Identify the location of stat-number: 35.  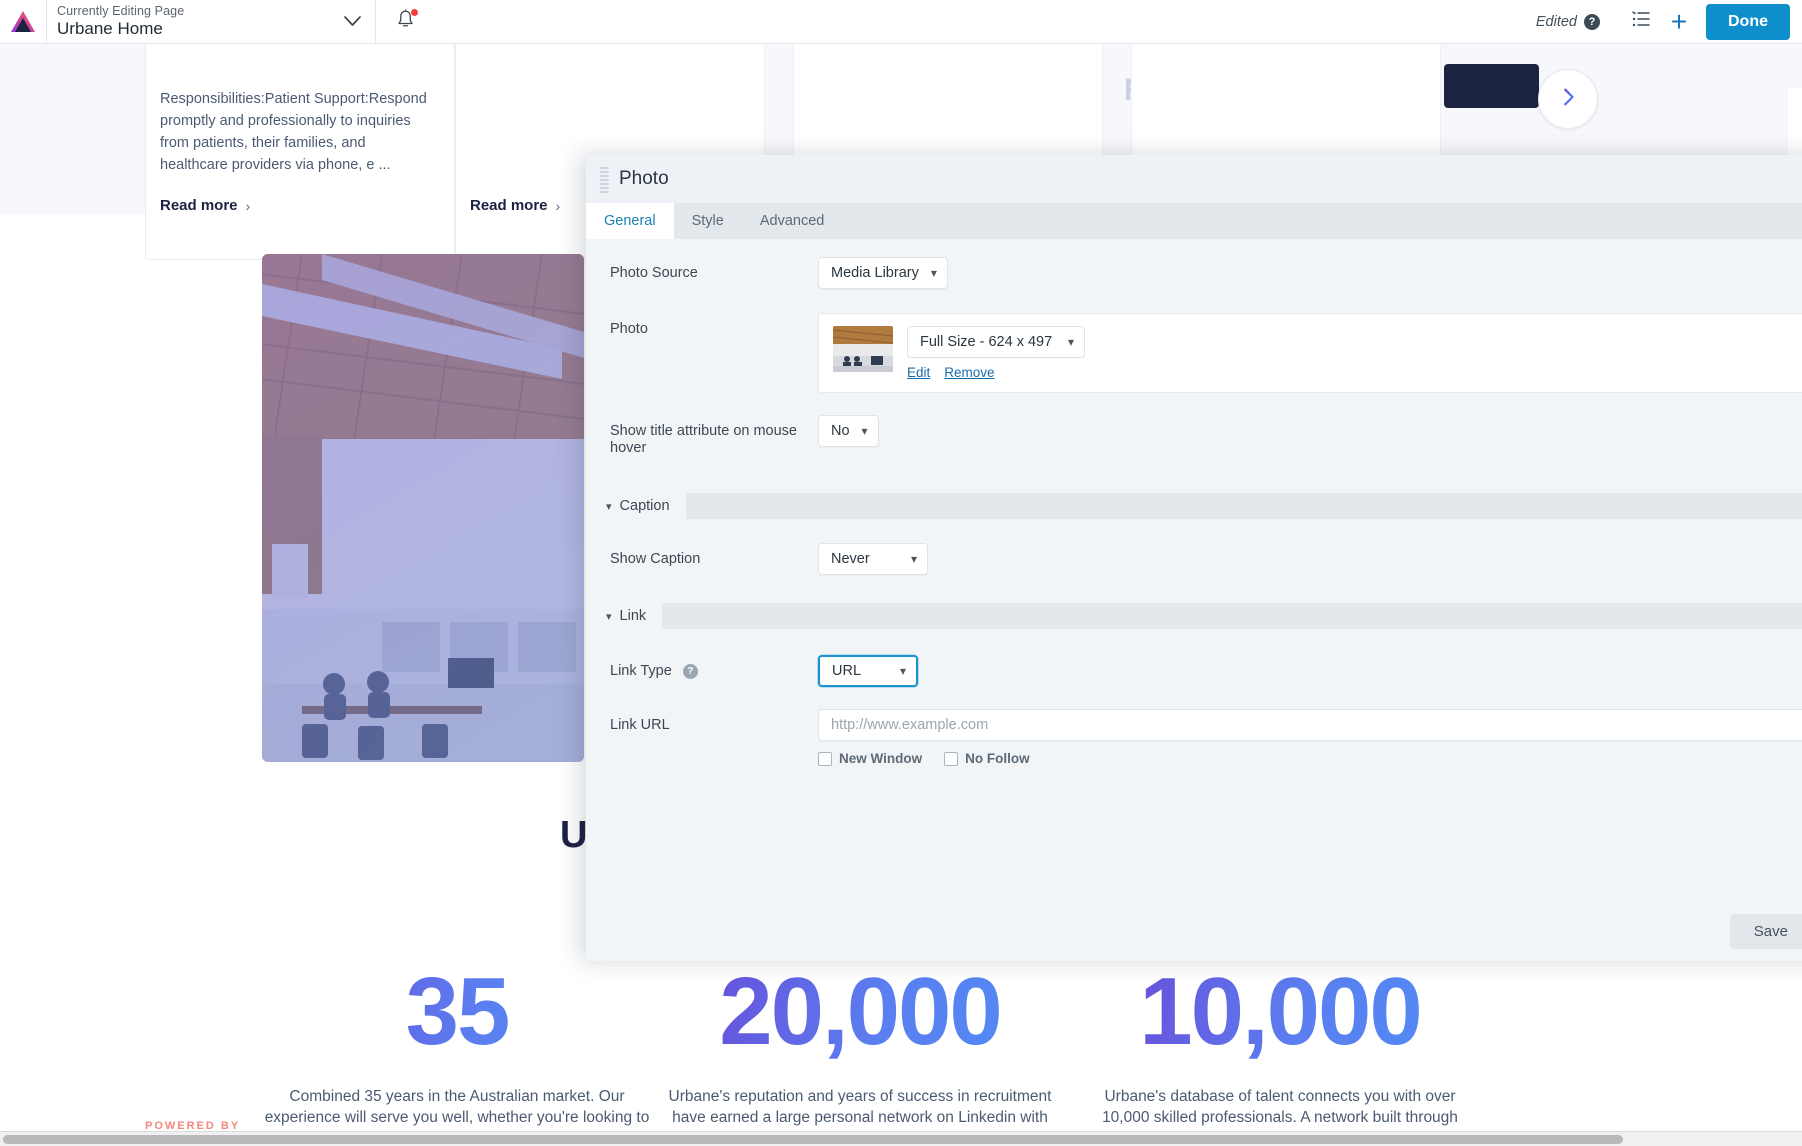
(457, 1012).